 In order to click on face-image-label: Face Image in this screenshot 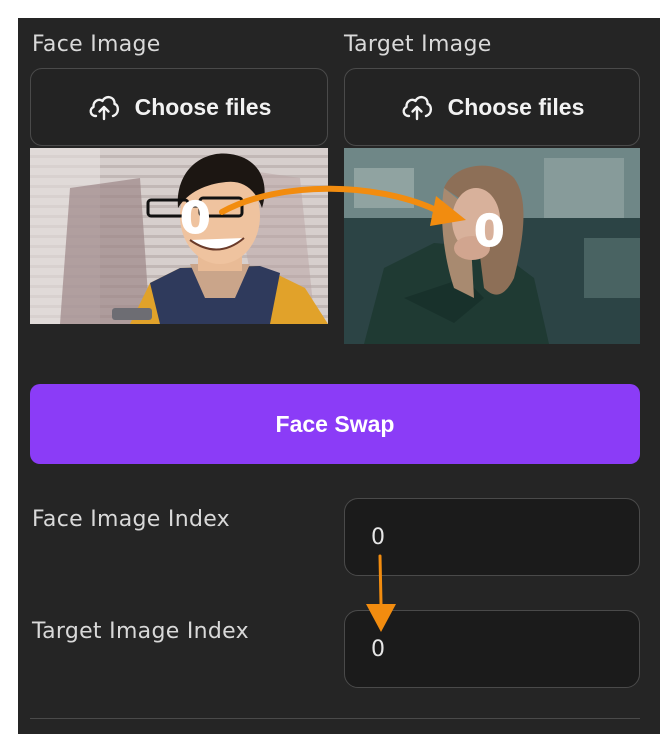, I will do `click(96, 44)`.